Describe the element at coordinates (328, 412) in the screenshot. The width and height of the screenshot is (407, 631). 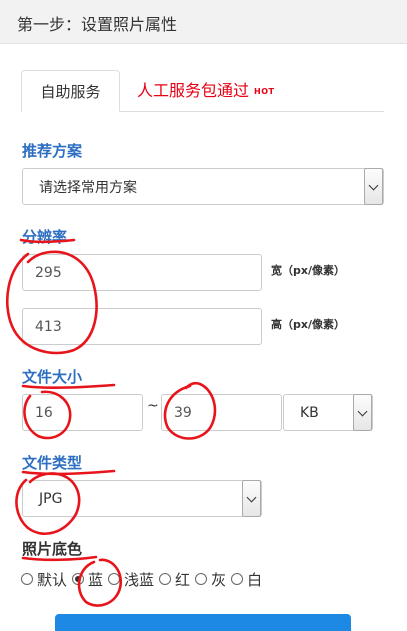
I see `size-unit-select: KB` at that location.